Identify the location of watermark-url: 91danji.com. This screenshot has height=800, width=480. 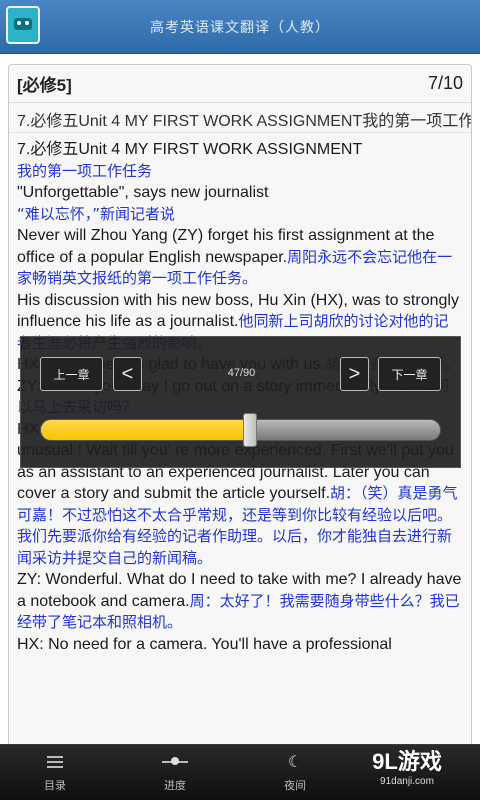
(407, 781).